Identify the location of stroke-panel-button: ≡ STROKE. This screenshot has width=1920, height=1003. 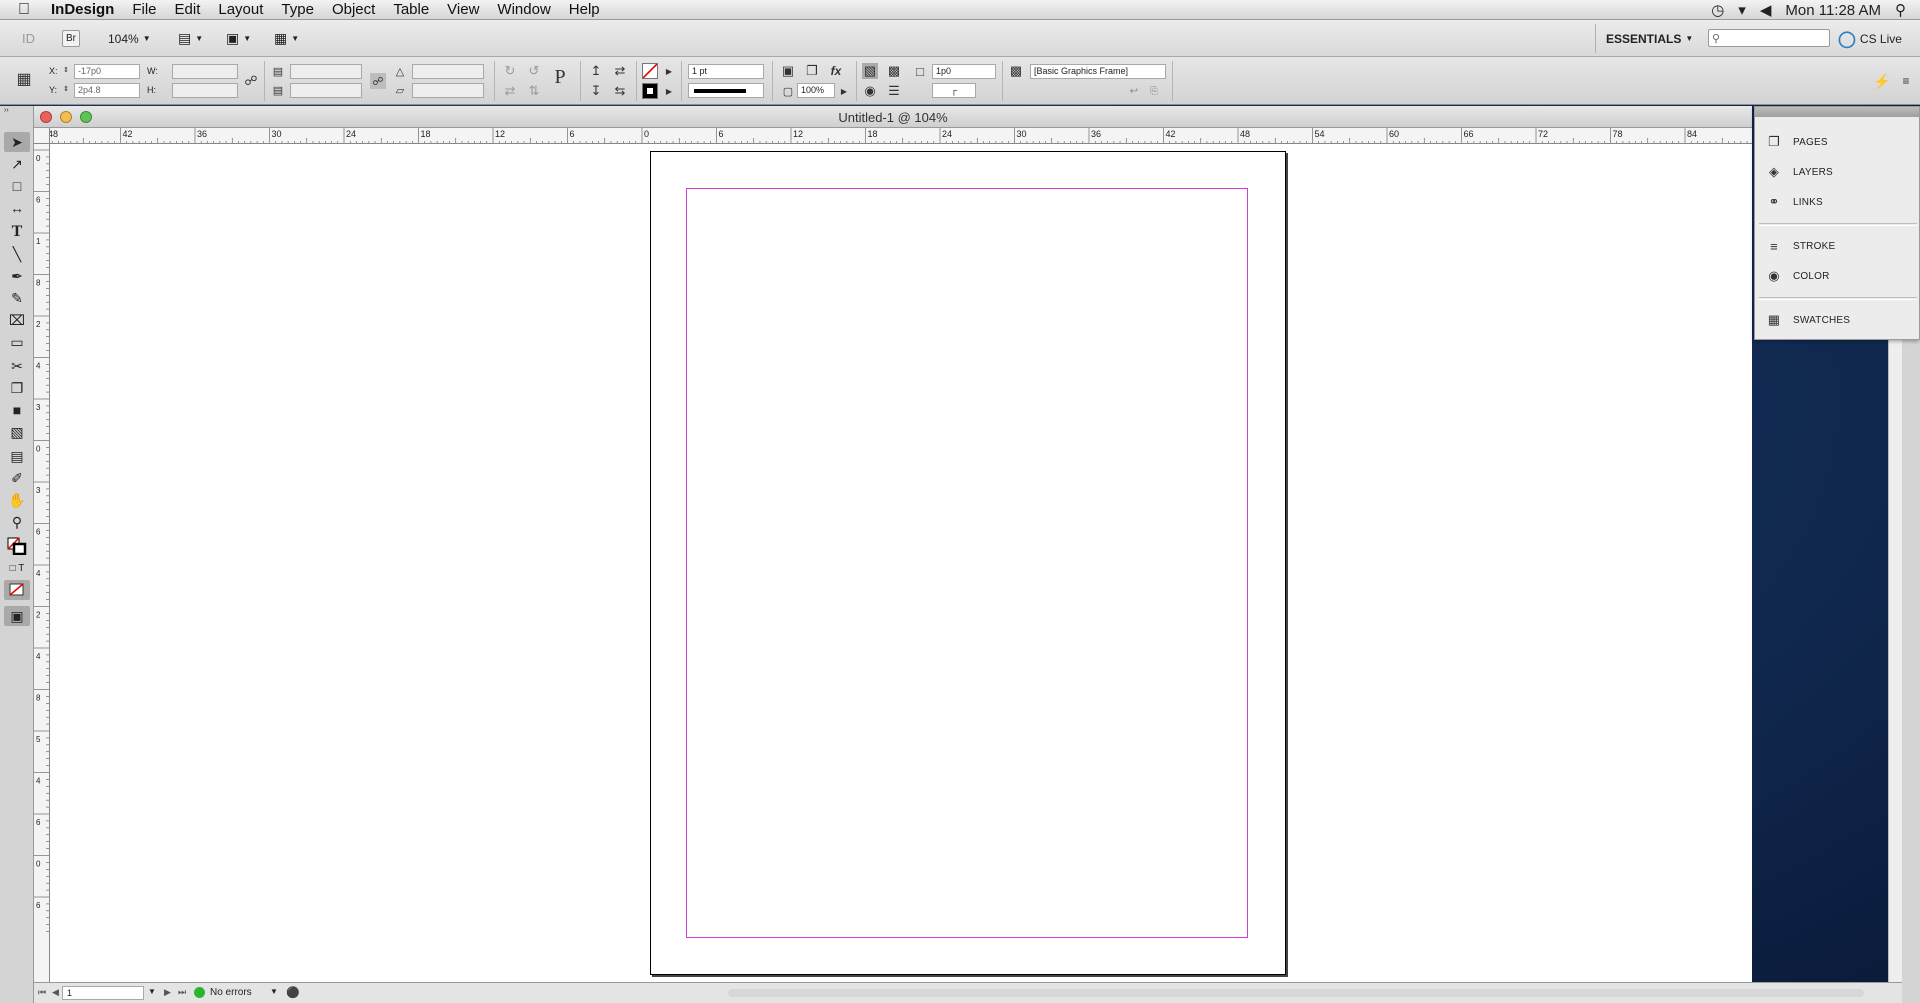
(1800, 246).